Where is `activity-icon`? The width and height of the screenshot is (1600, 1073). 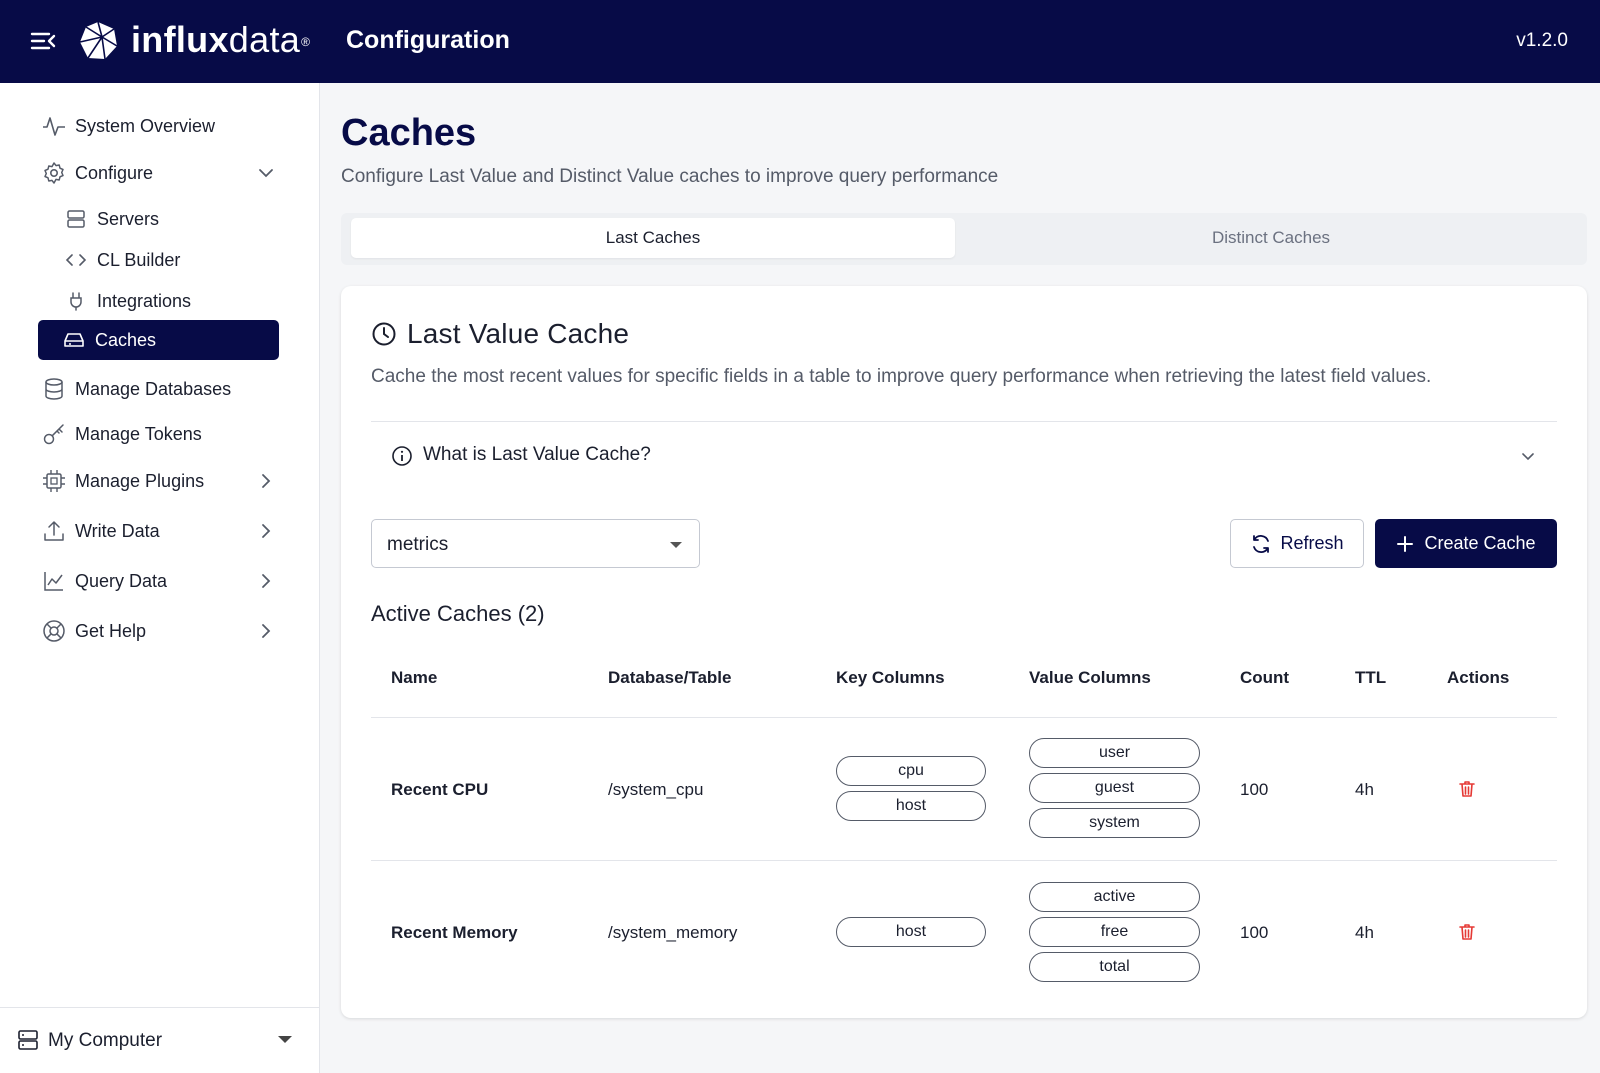 activity-icon is located at coordinates (54, 126).